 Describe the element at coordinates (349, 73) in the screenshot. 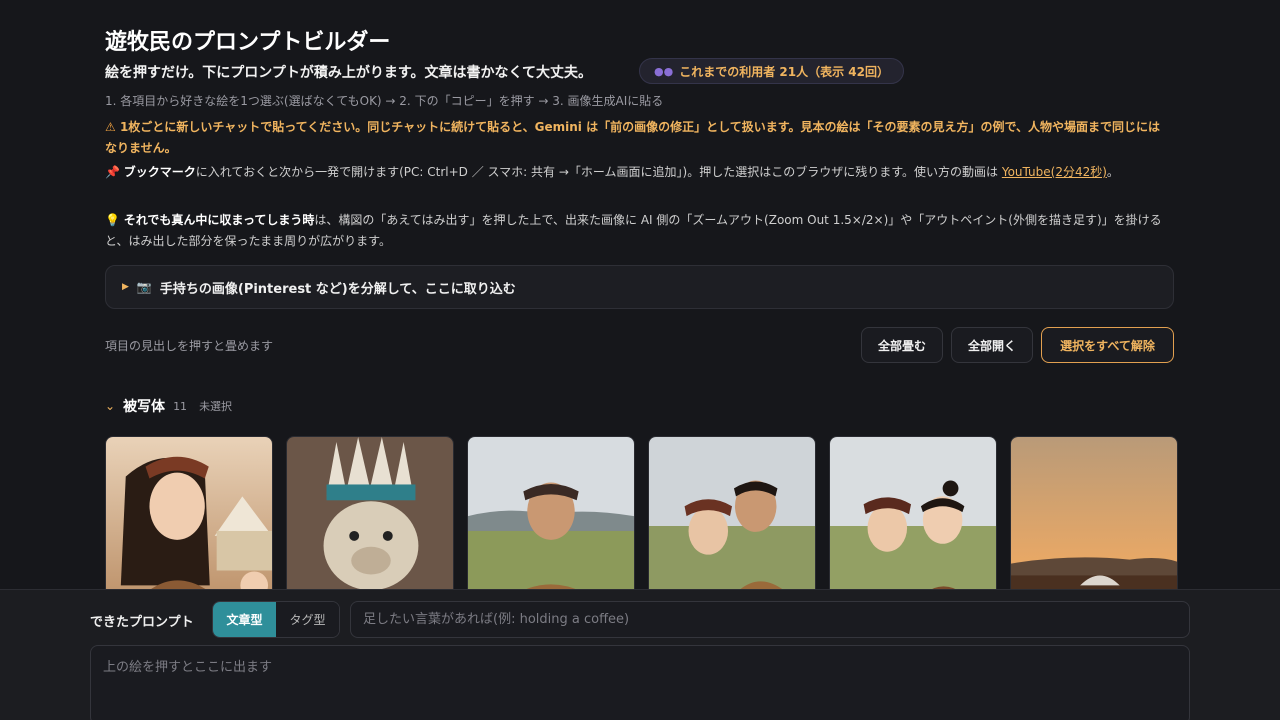

I see `page-subtitle: 絵を押すだけ。下にプロンプトが積み上がります。文章は書かなくて大丈夫。` at that location.